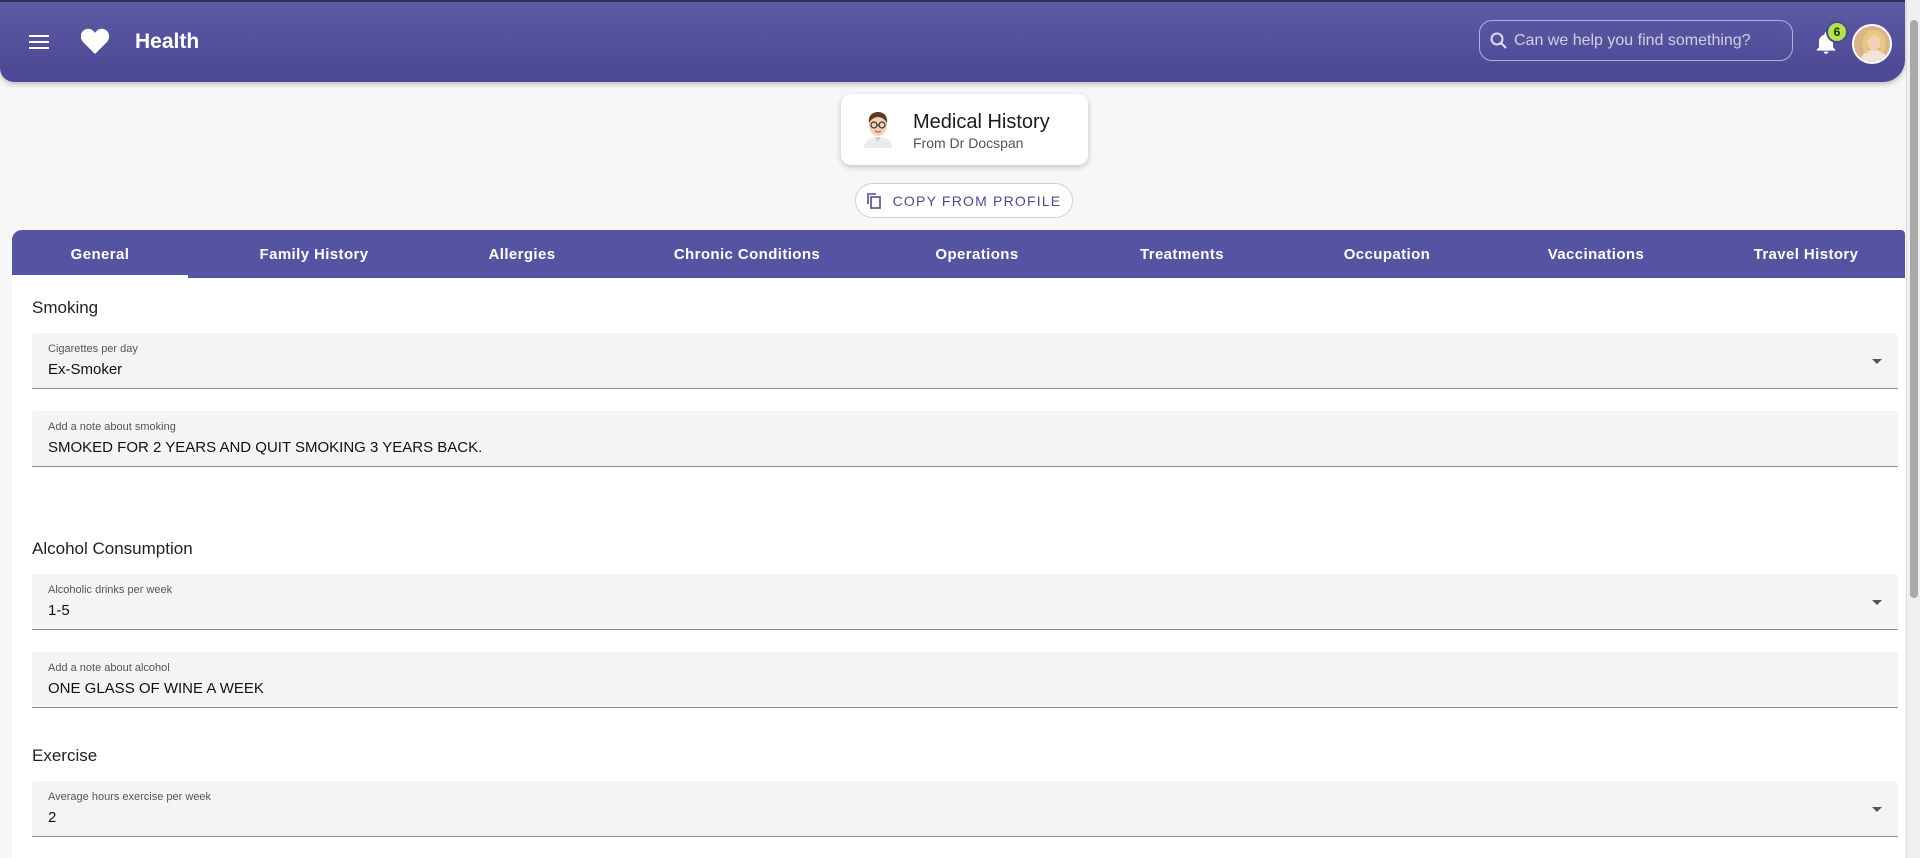 This screenshot has height=858, width=1920. What do you see at coordinates (981, 122) in the screenshot?
I see `card-title: Medical History` at bounding box center [981, 122].